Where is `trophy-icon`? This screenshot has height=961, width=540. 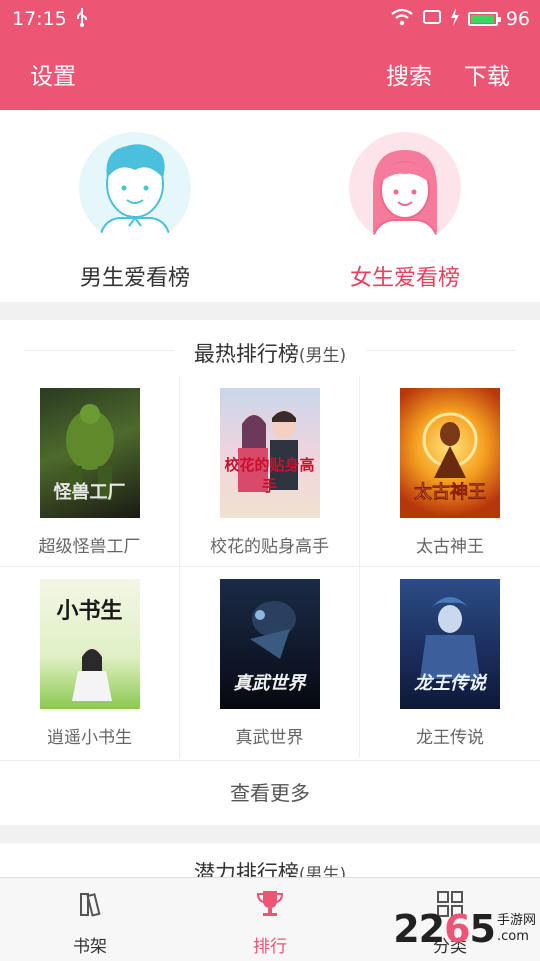
trophy-icon is located at coordinates (270, 904).